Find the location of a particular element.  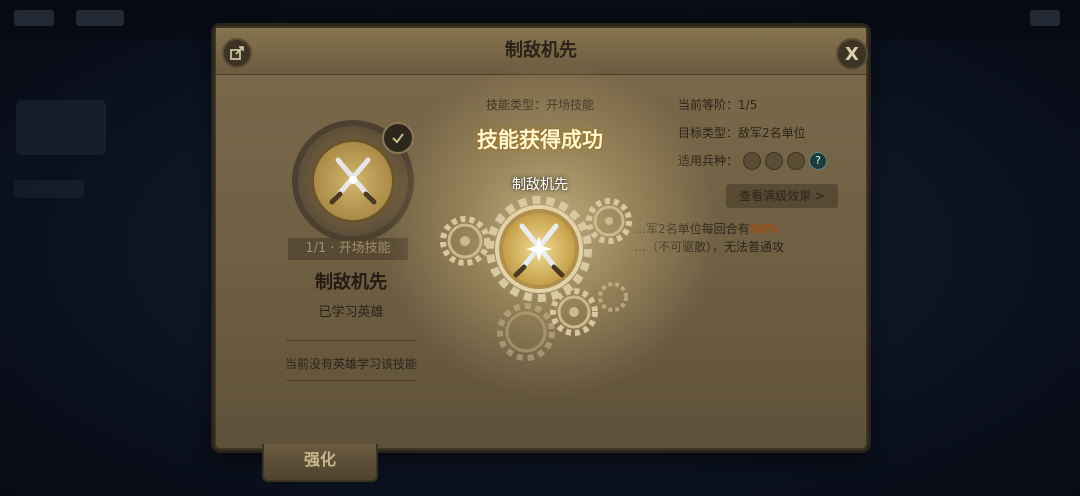

acquired-skill-name: 制敌机先 is located at coordinates (540, 185).